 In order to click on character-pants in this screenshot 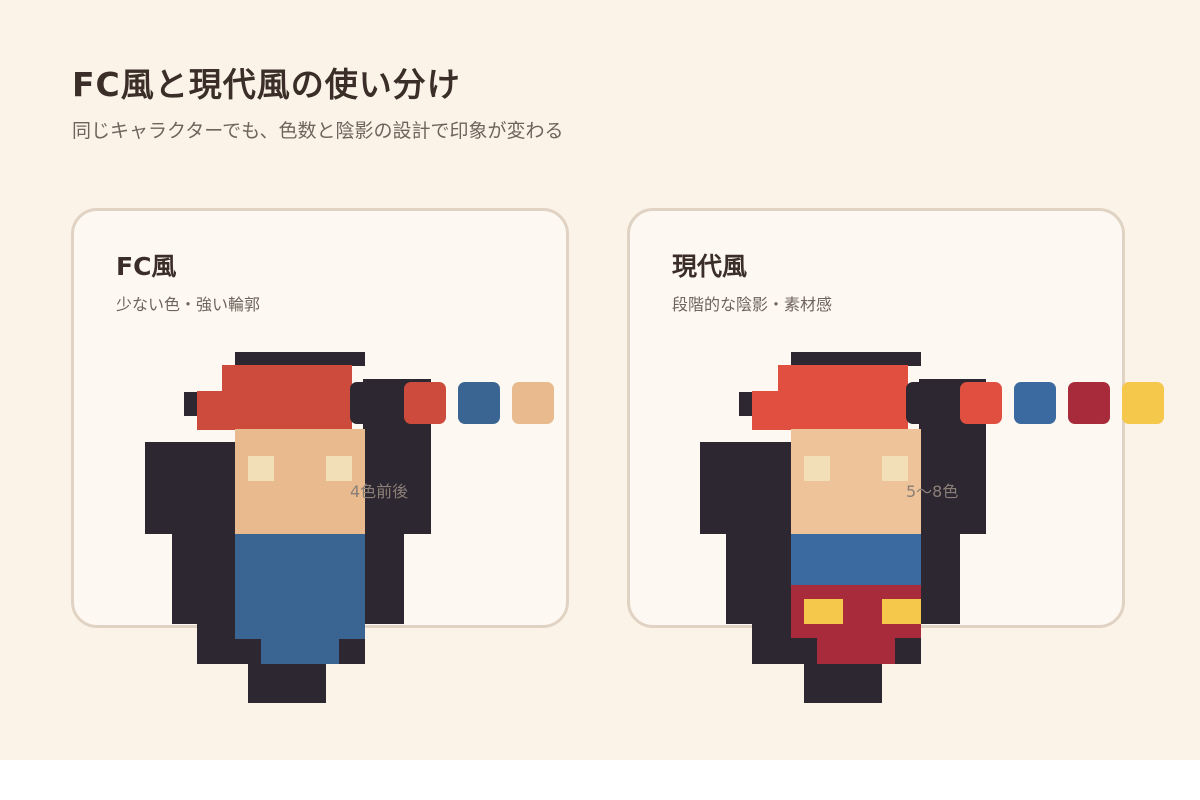, I will do `click(856, 650)`.